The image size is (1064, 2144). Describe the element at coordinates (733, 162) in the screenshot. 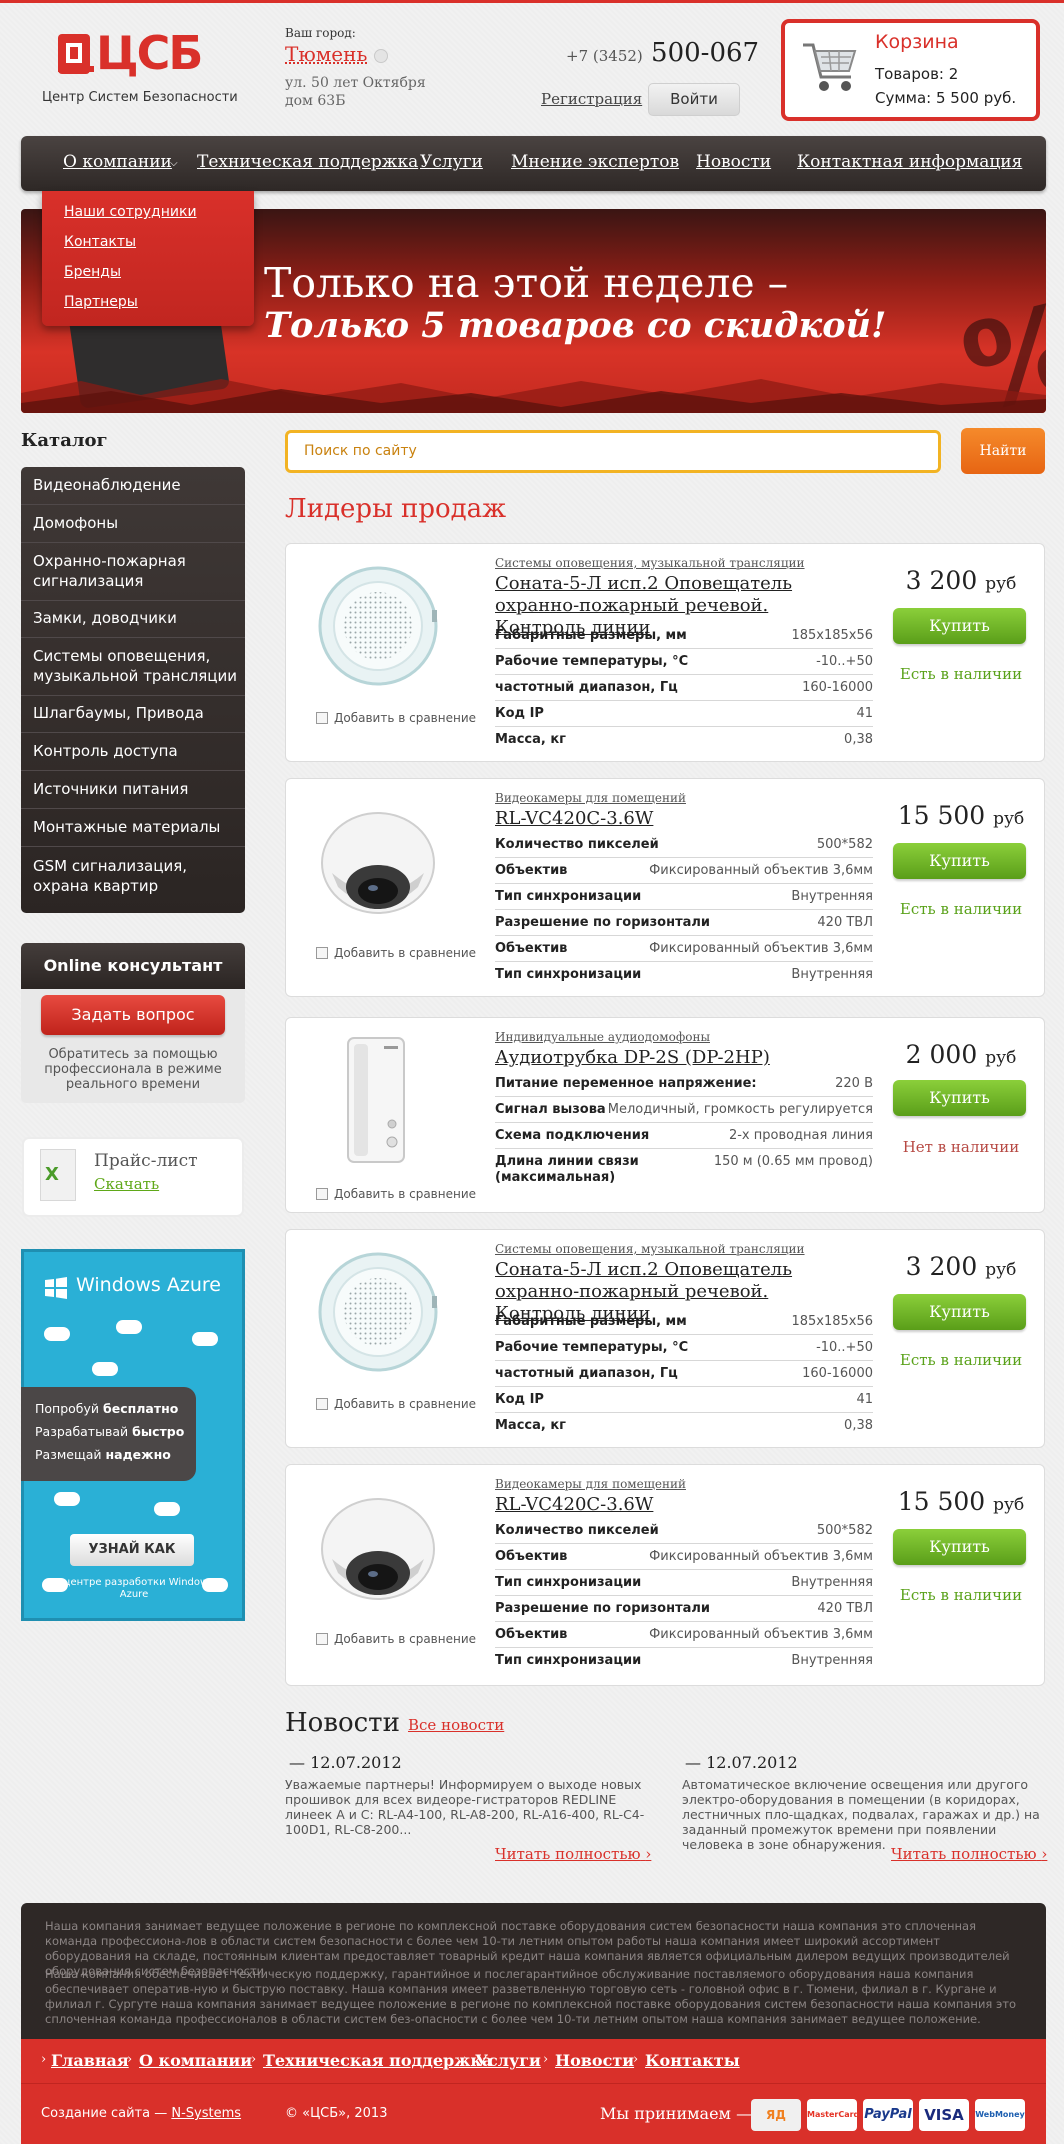

I see `menu-item-news: Новости` at that location.